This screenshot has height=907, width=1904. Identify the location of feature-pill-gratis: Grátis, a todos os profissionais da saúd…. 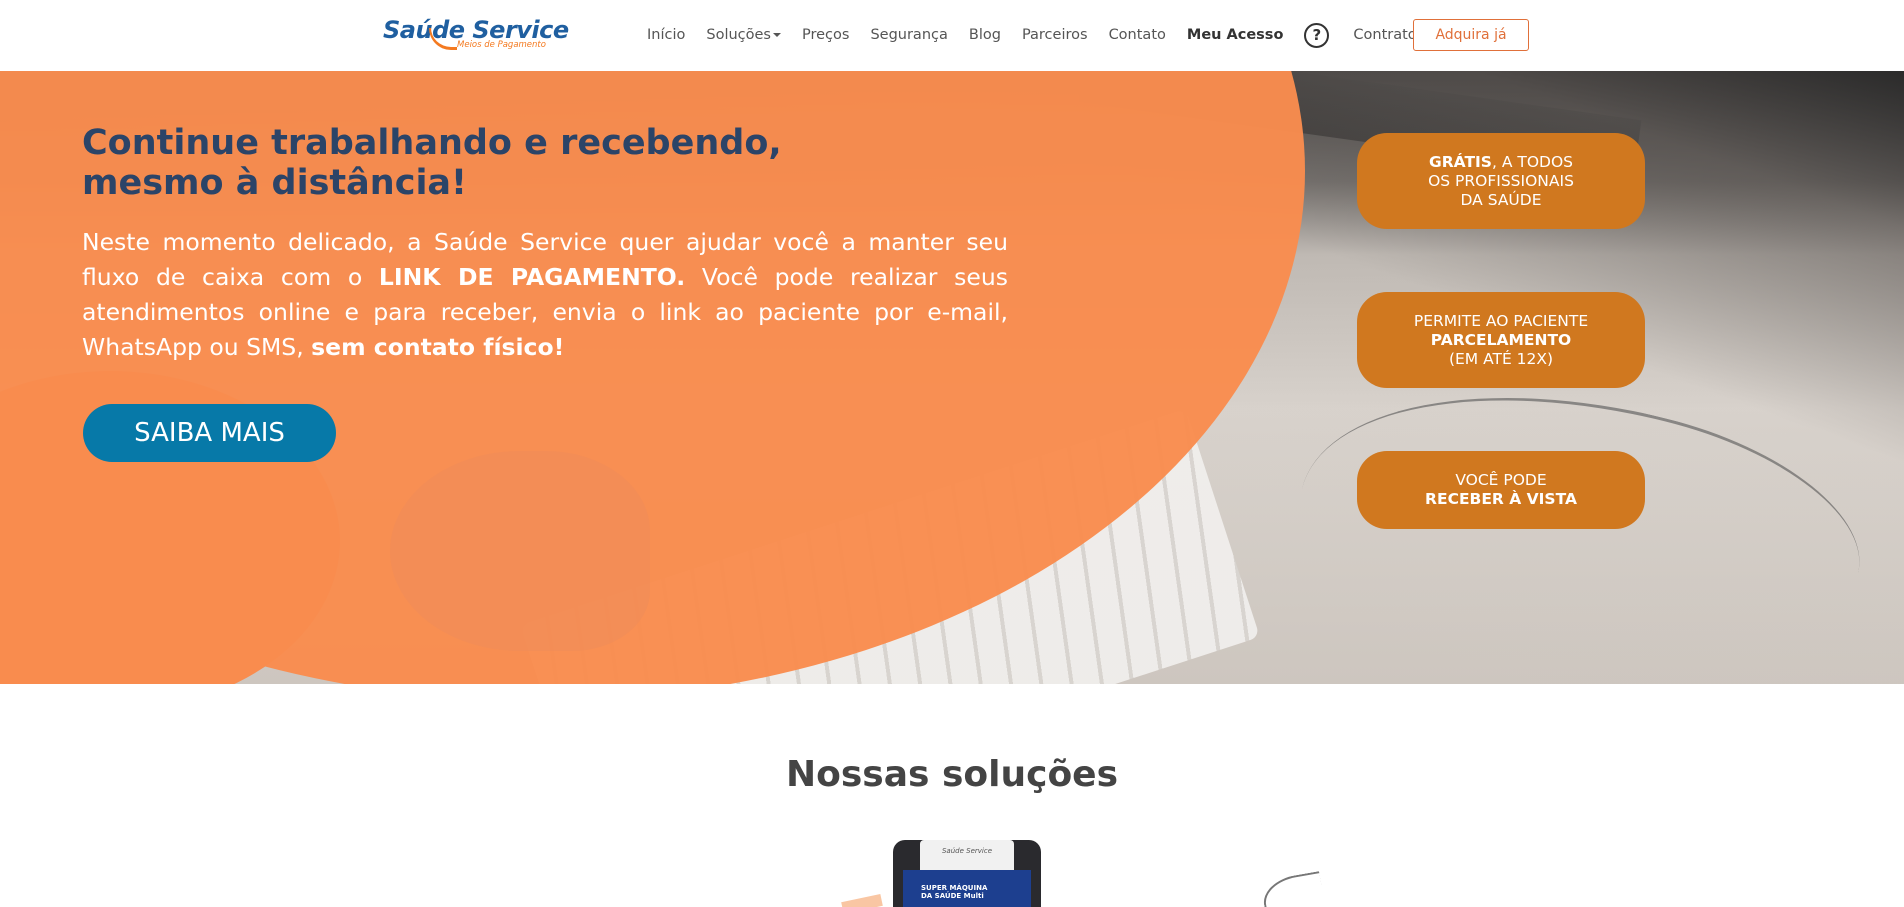
(1501, 181).